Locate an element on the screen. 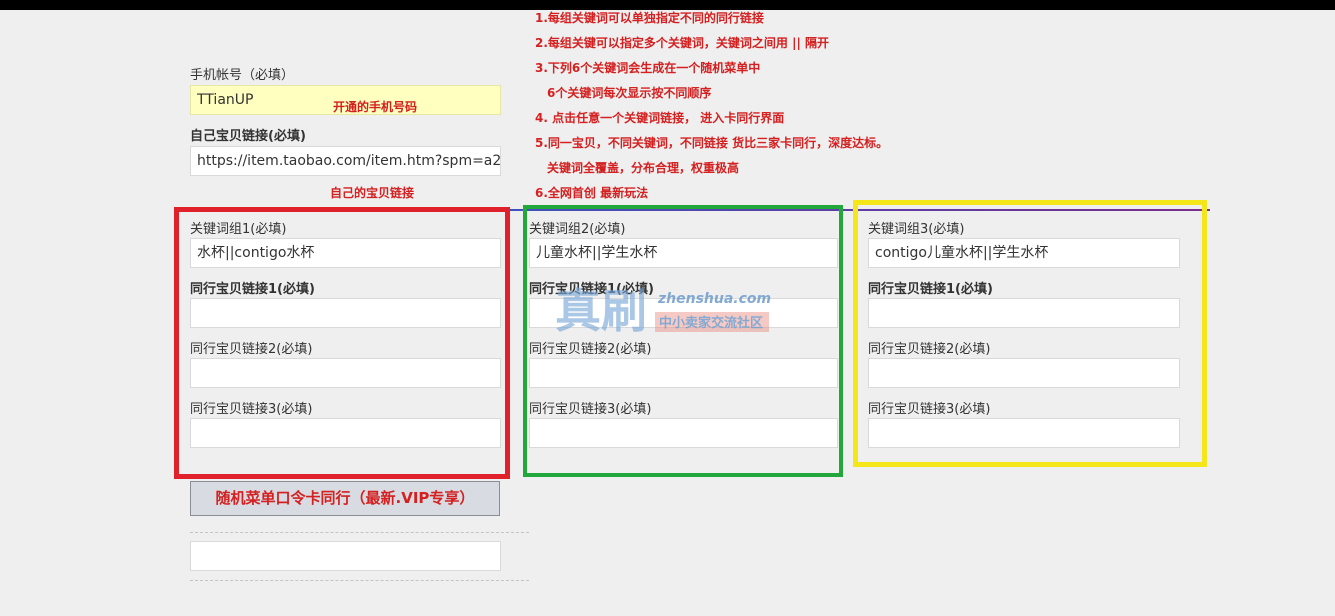  group-1-keyword-input: 水杯||contigo水杯 is located at coordinates (345, 253).